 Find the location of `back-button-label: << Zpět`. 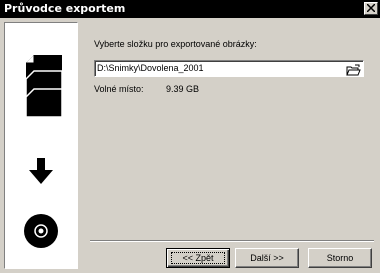

back-button-label: << Zpět is located at coordinates (198, 258).